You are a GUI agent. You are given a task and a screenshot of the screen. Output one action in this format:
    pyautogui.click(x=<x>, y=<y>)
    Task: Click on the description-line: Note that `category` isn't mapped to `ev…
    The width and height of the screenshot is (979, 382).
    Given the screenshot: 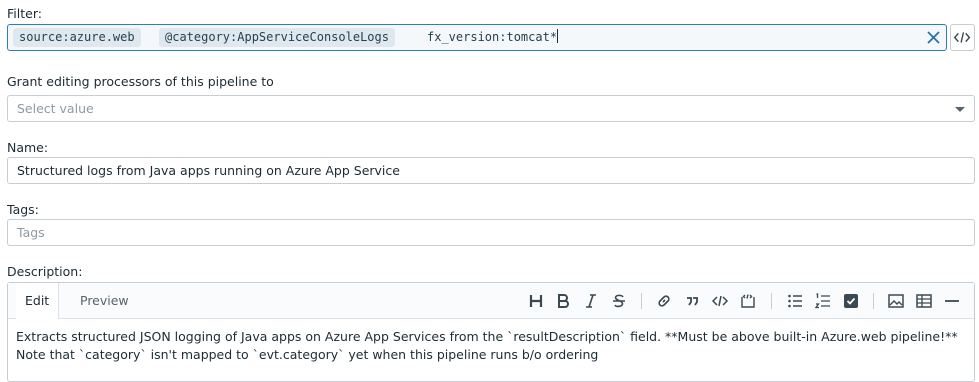 What is the action you would take?
    pyautogui.click(x=307, y=354)
    